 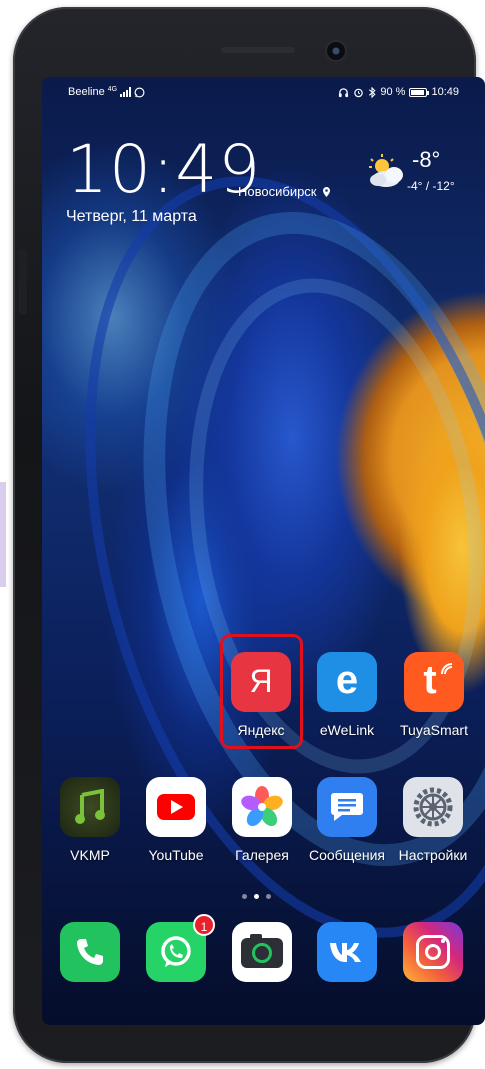 I want to click on gallery-icon, so click(x=262, y=807).